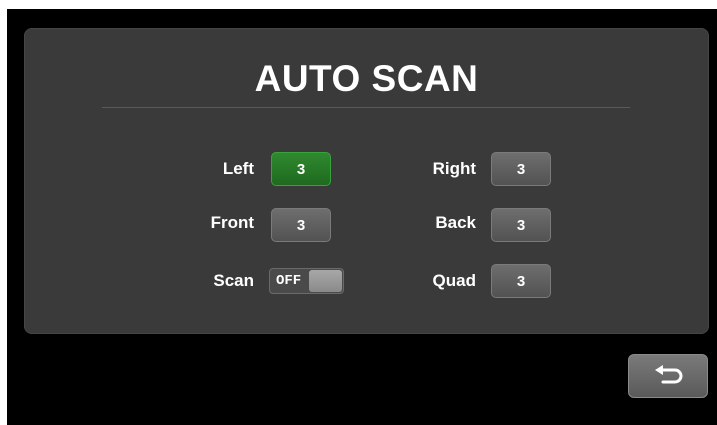  I want to click on front-value-button: 3, so click(301, 225).